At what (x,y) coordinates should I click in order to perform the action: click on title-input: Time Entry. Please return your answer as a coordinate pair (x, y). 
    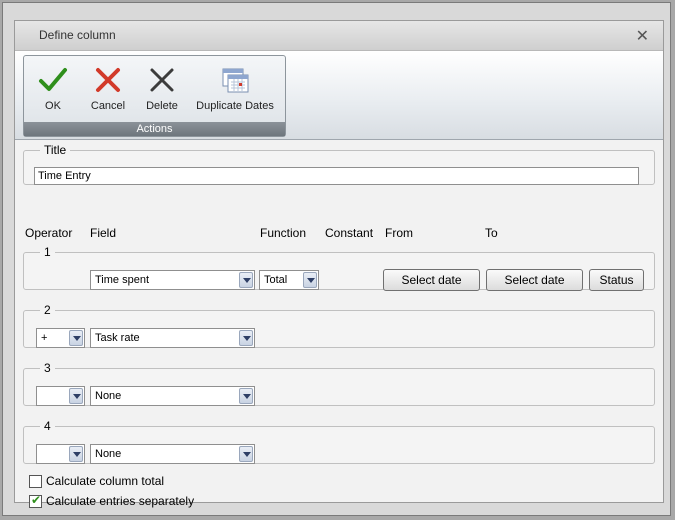
    Looking at the image, I should click on (336, 176).